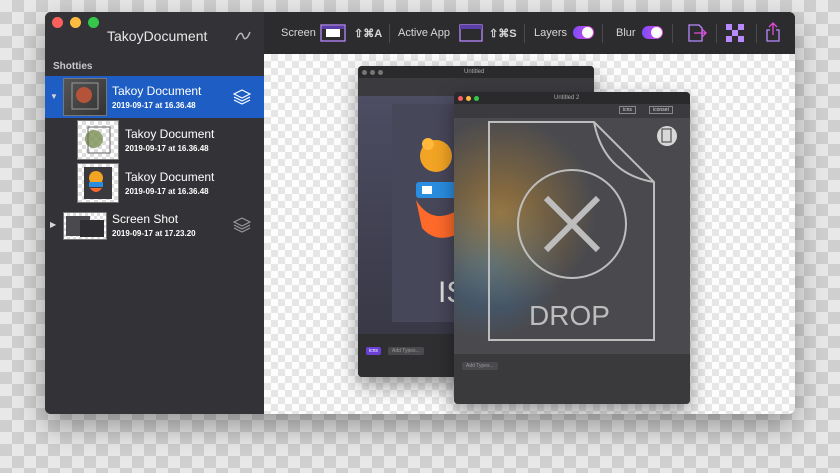 This screenshot has height=473, width=840. Describe the element at coordinates (154, 233) in the screenshot. I see `item-date: 2019-09-17 at 17.23.20` at that location.